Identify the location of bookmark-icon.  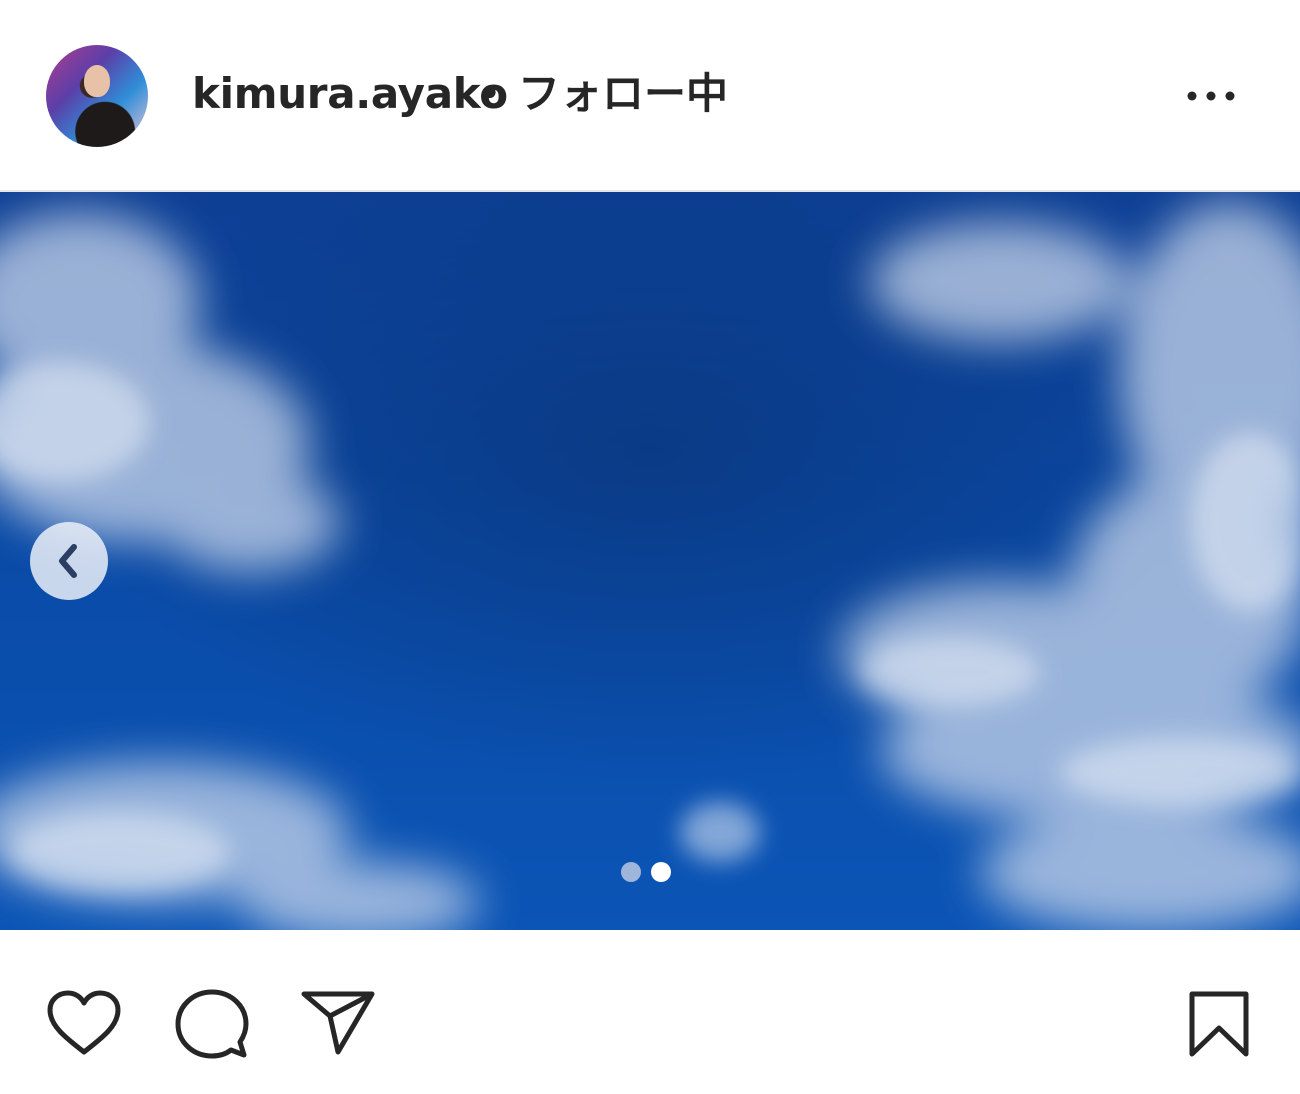
(1219, 1024).